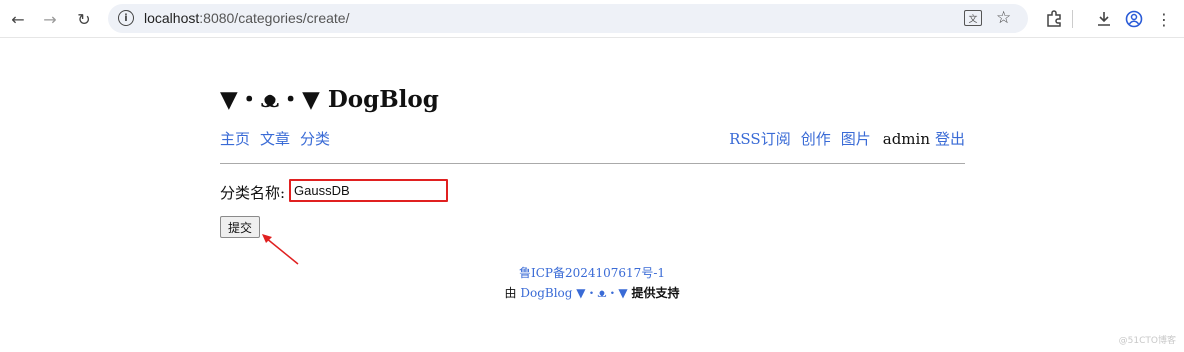  What do you see at coordinates (253, 193) in the screenshot?
I see `category-name-label: 分类名称:` at bounding box center [253, 193].